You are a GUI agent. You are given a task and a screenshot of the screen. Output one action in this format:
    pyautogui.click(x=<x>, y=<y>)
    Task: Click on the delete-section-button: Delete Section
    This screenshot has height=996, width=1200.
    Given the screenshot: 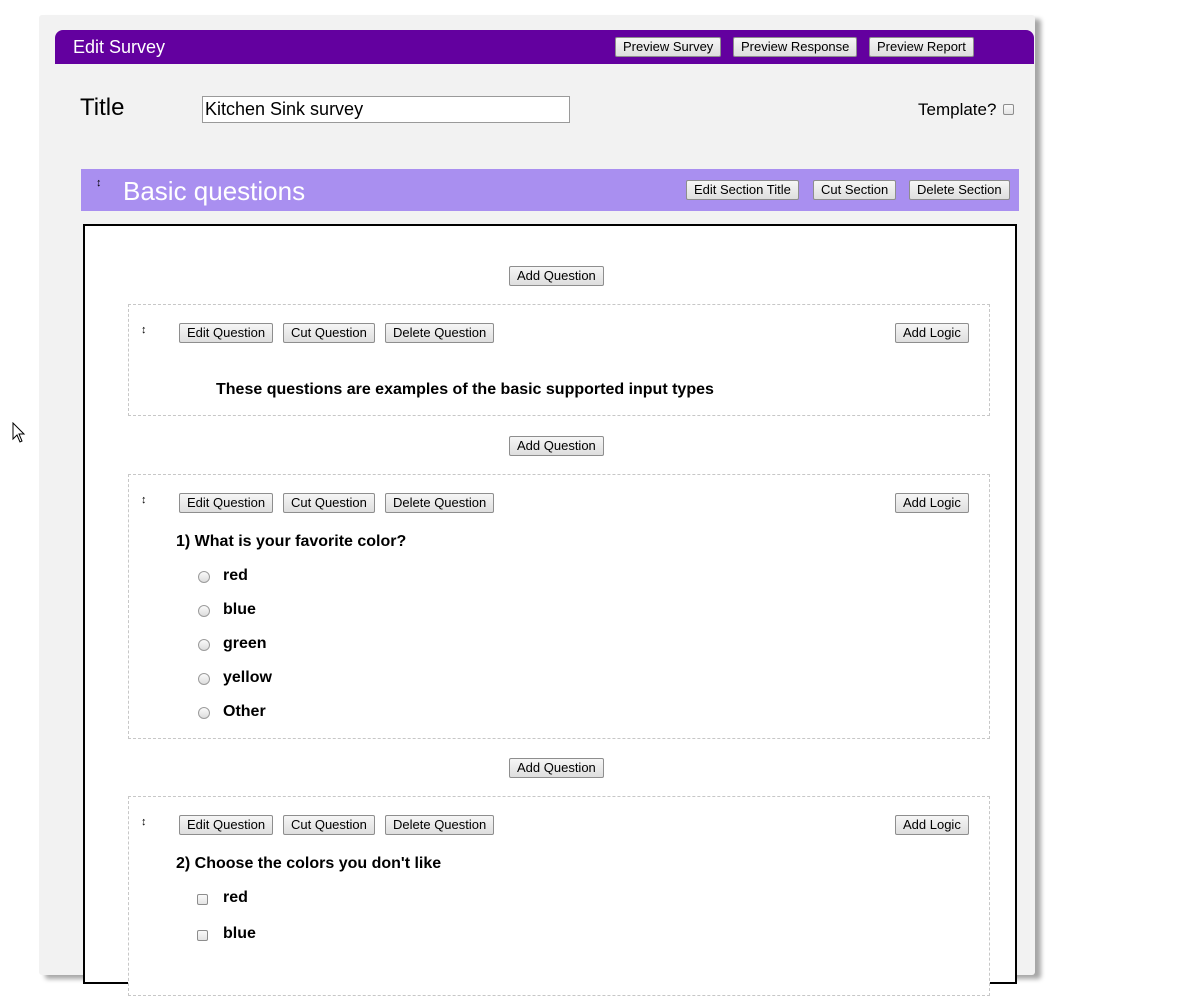 What is the action you would take?
    pyautogui.click(x=959, y=190)
    